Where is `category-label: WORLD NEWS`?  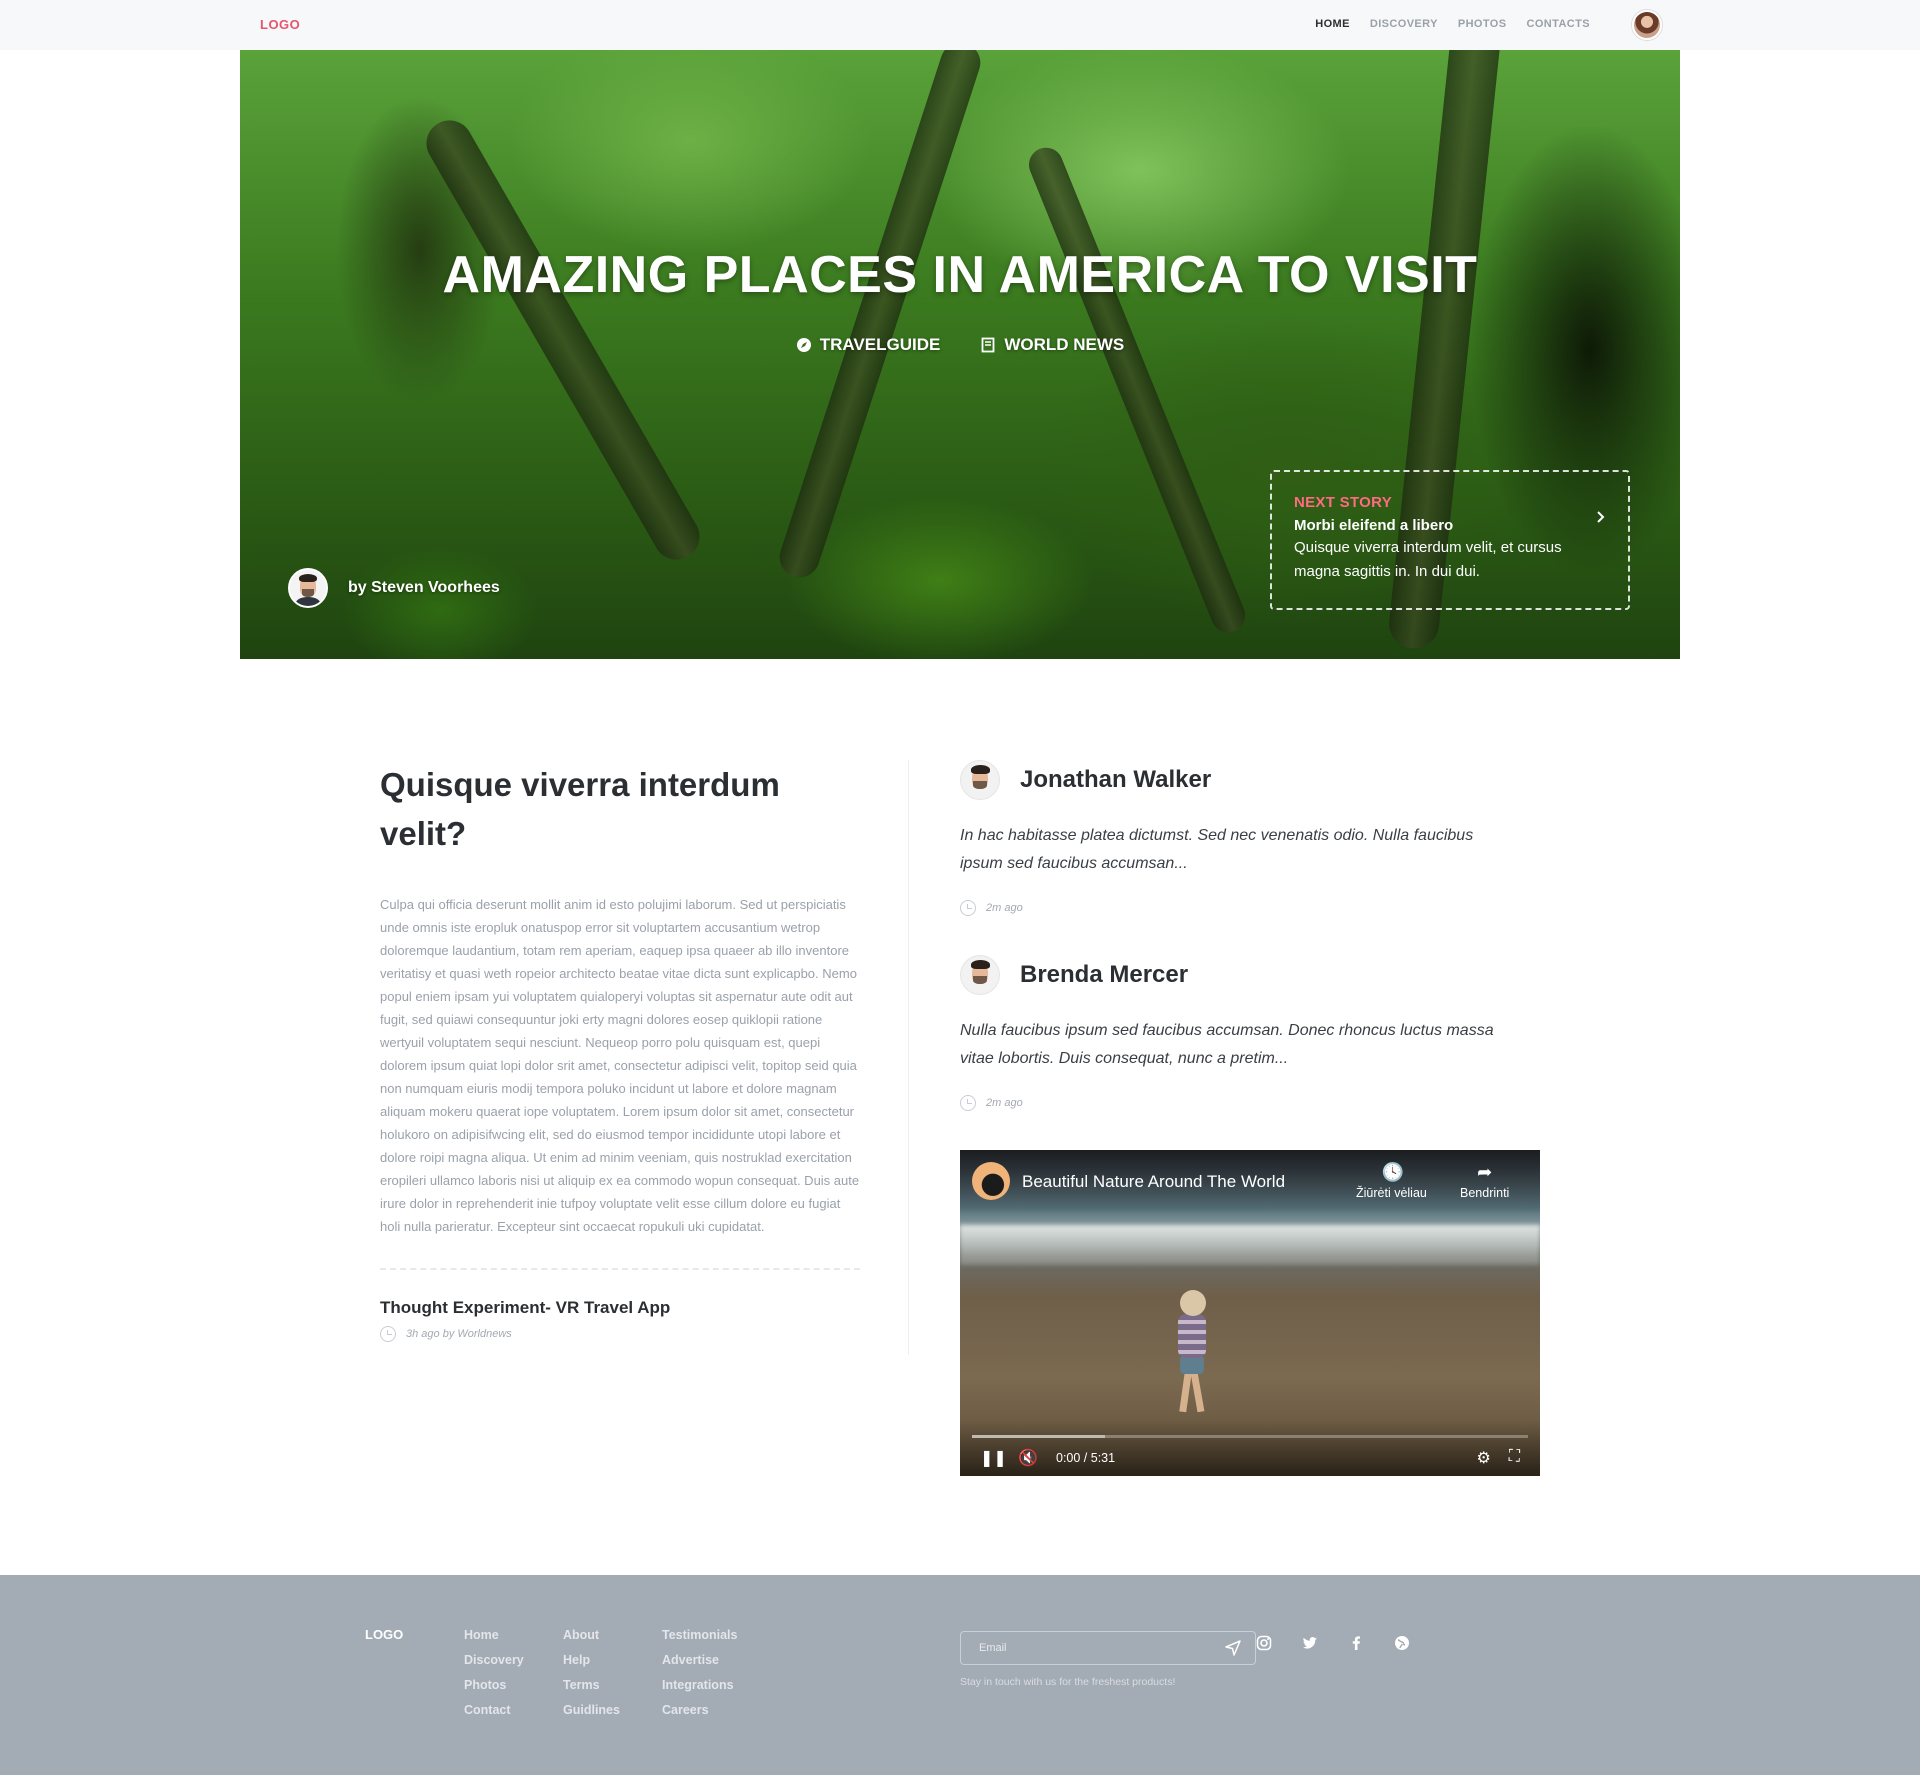 category-label: WORLD NEWS is located at coordinates (1064, 344).